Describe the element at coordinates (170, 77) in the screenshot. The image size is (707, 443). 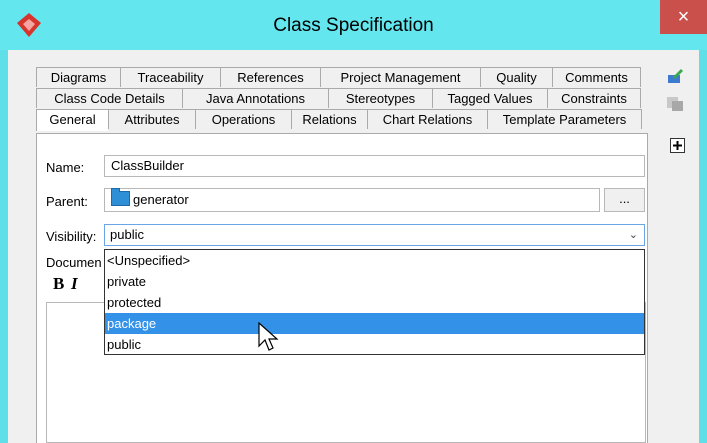
I see `tab-traceability: Traceability` at that location.